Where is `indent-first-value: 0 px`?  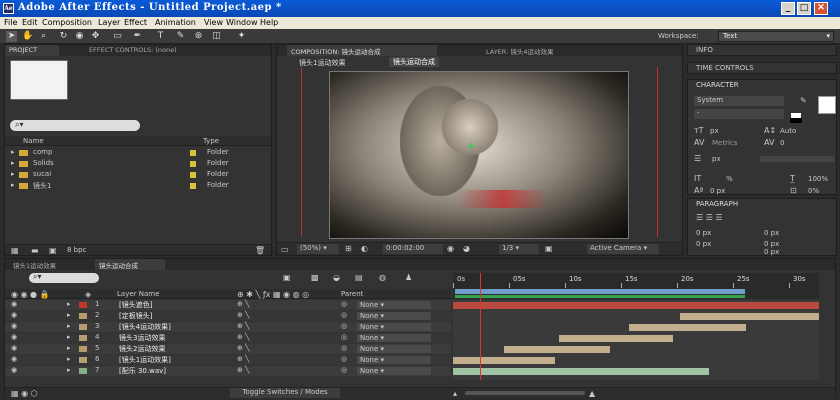
indent-first-value: 0 px is located at coordinates (771, 244).